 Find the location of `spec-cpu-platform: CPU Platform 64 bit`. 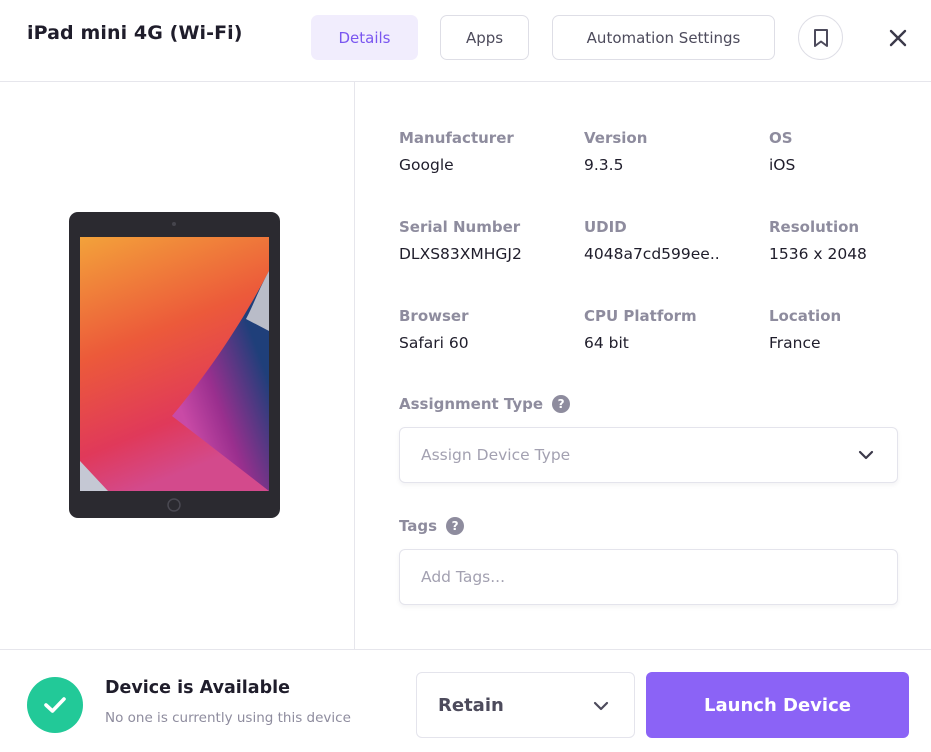

spec-cpu-platform: CPU Platform 64 bit is located at coordinates (640, 329).